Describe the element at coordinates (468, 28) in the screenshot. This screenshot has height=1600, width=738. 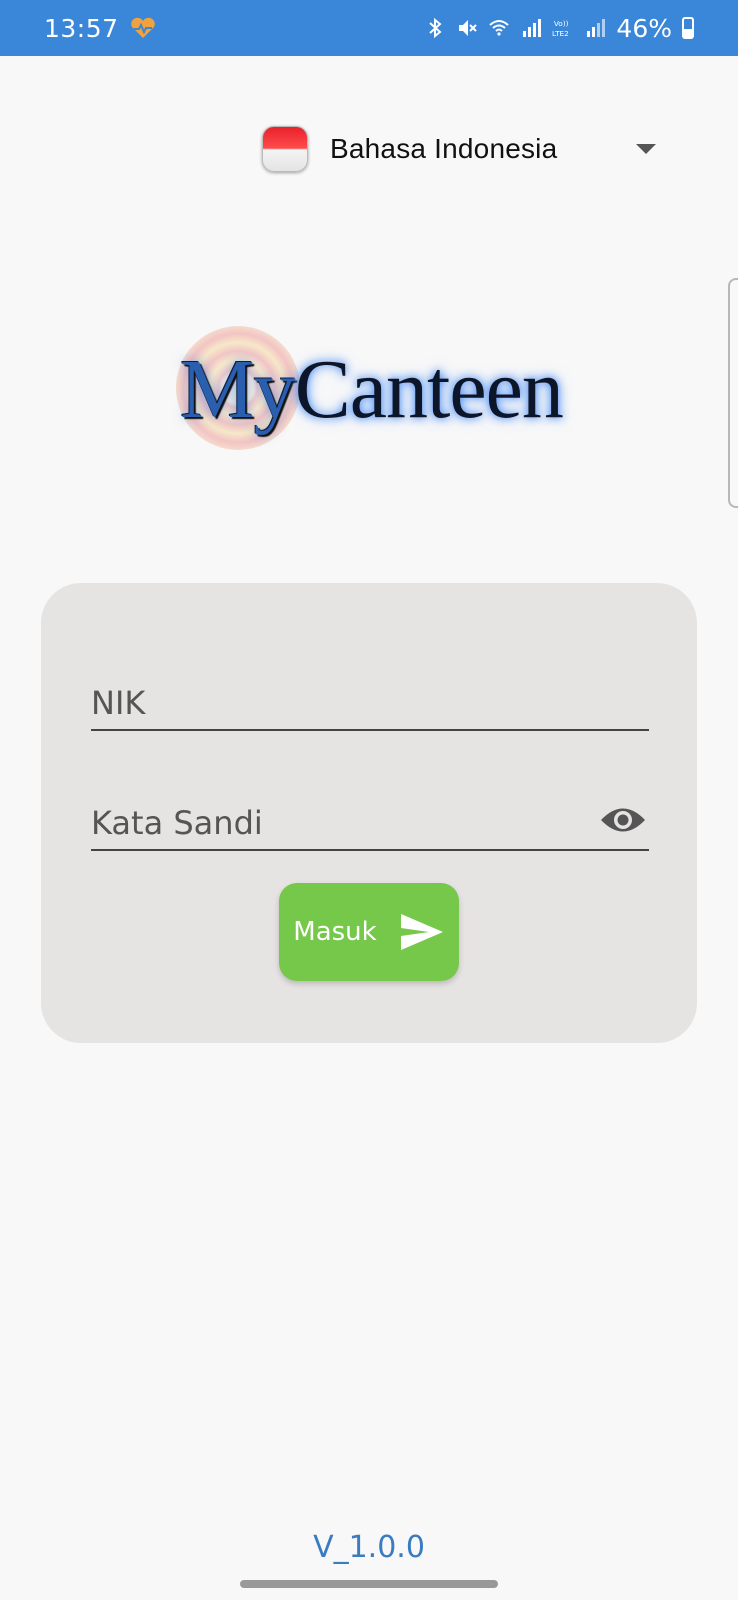
I see `mute-icon` at that location.